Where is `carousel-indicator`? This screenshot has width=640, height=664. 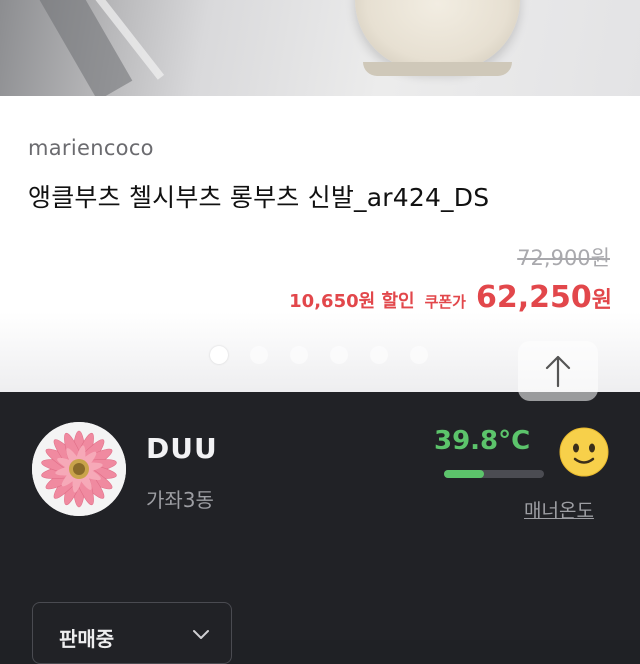 carousel-indicator is located at coordinates (319, 355).